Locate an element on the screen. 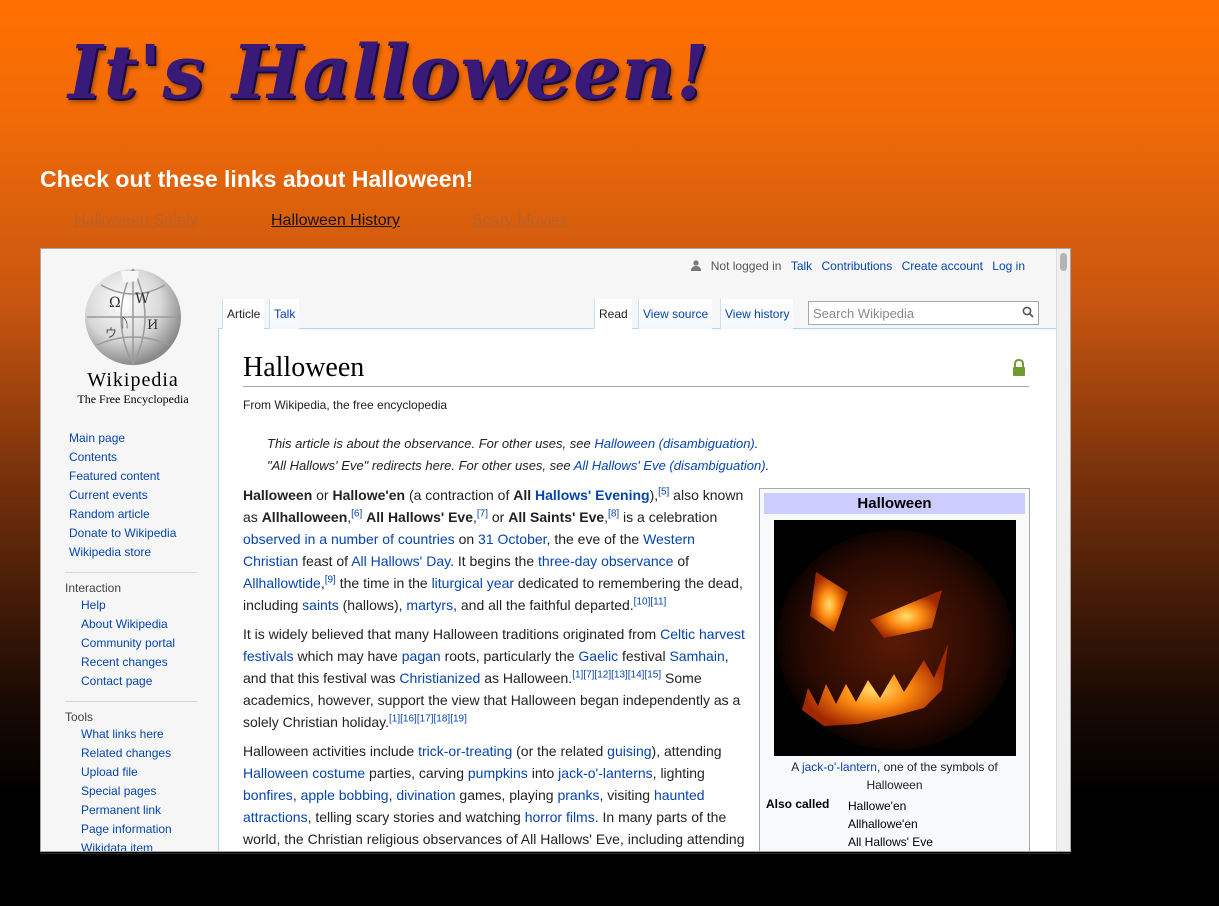  jack-o-lantern-image is located at coordinates (895, 638).